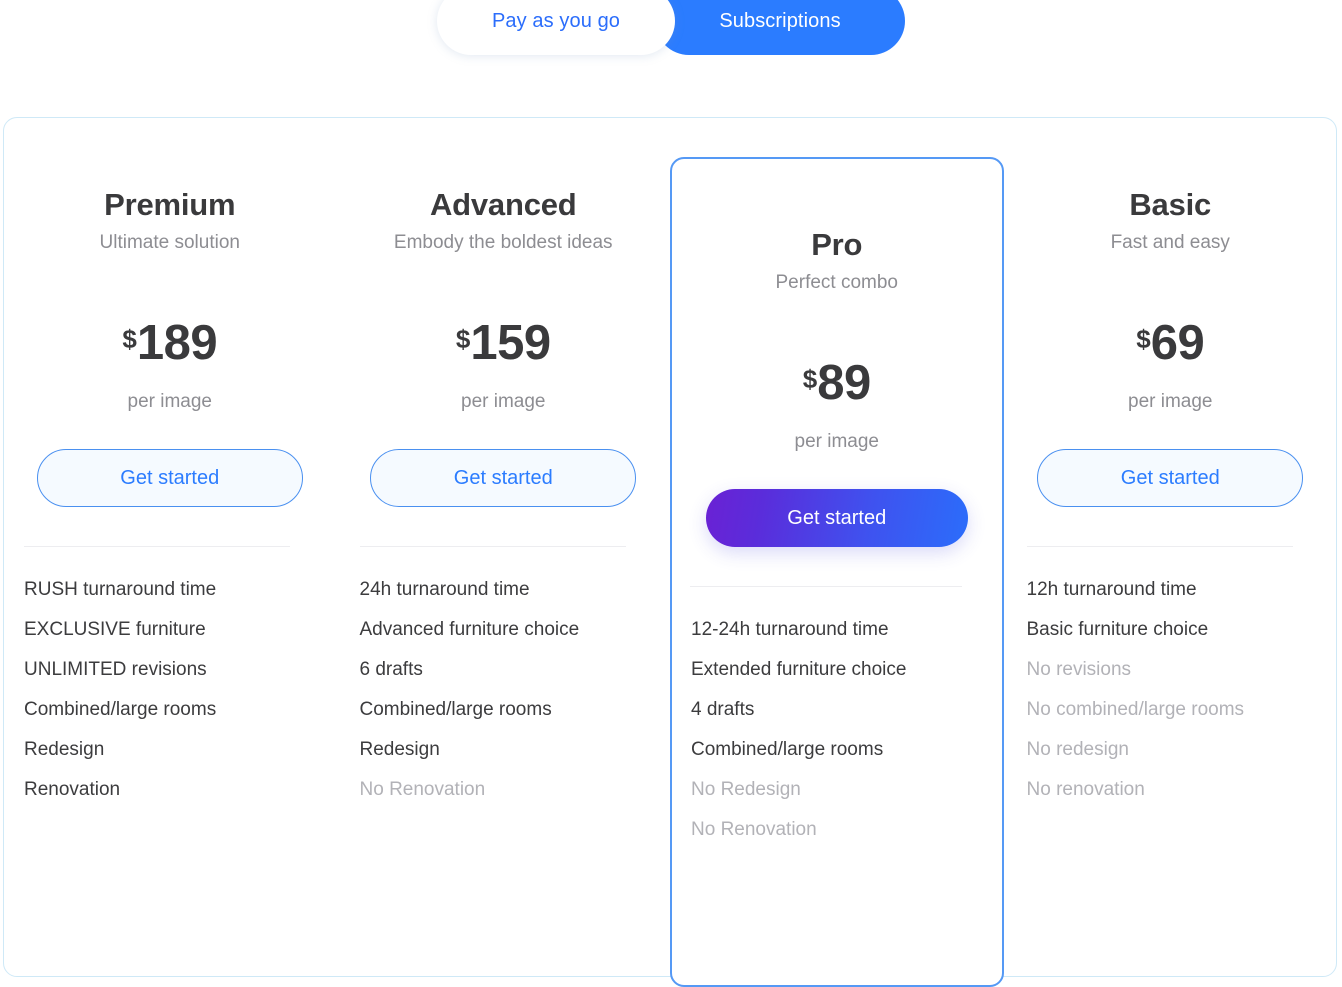 The height and width of the screenshot is (987, 1342). I want to click on plan-name: Advanced, so click(503, 204).